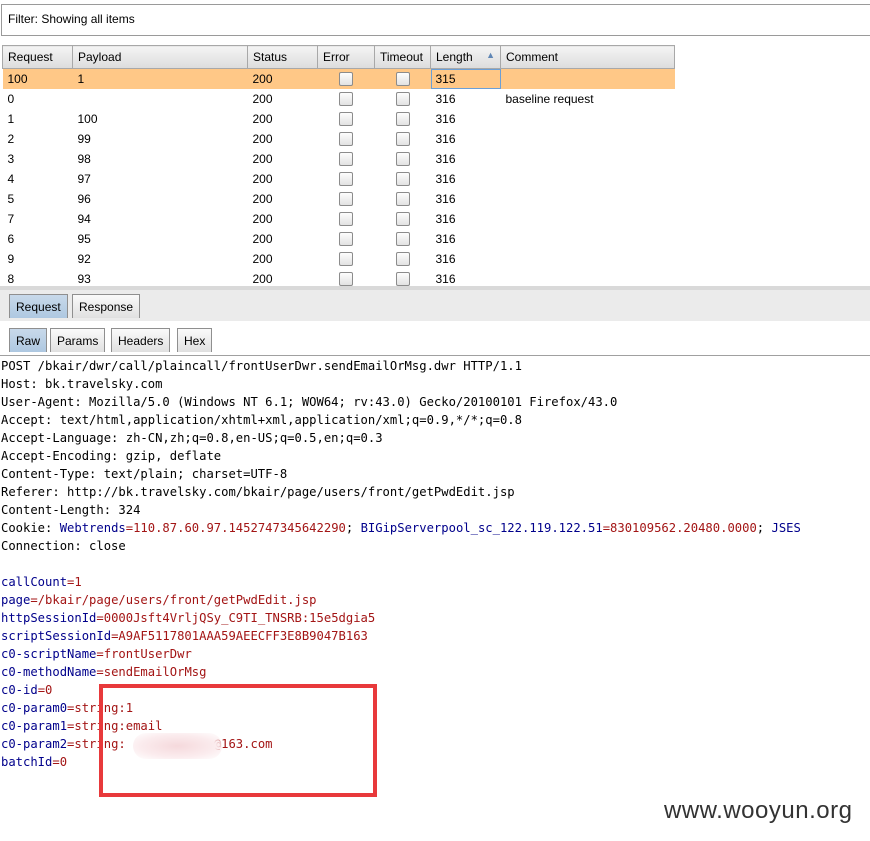 The image size is (870, 841). What do you see at coordinates (49, 618) in the screenshot?
I see `param-key: httpSessionId` at bounding box center [49, 618].